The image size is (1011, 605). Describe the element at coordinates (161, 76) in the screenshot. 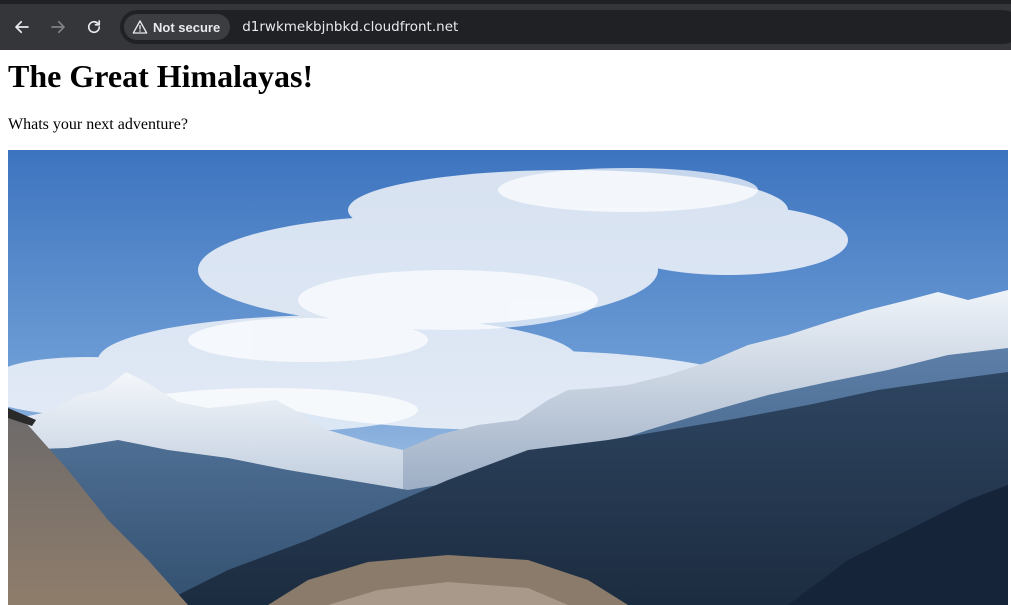

I see `page-title: The Great Himalayas!` at that location.